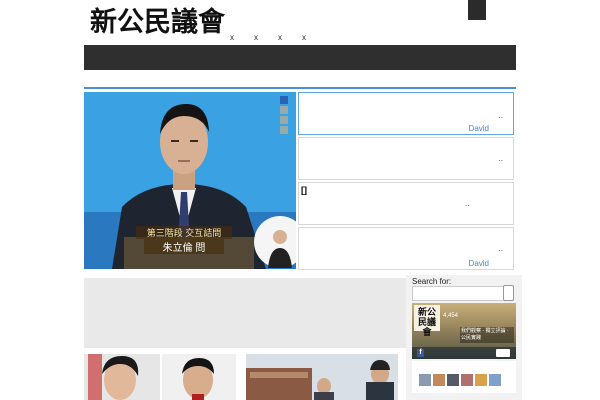 The image size is (600, 400). I want to click on ad-placeholder, so click(245, 313).